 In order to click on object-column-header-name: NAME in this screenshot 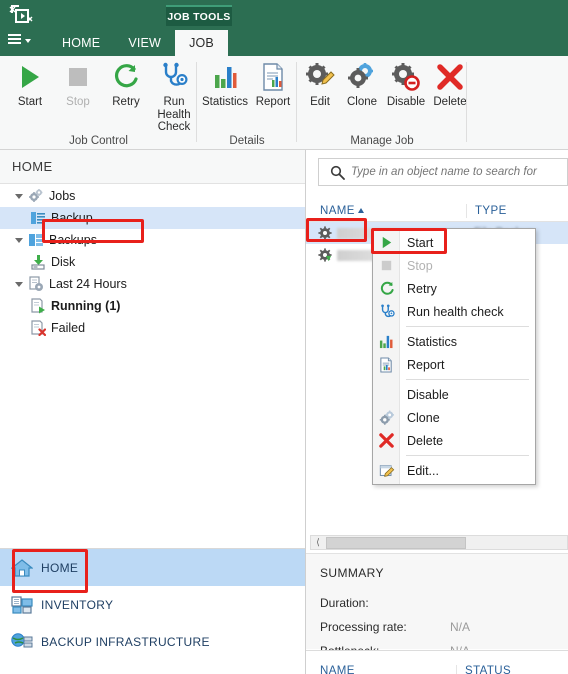, I will do `click(381, 669)`.